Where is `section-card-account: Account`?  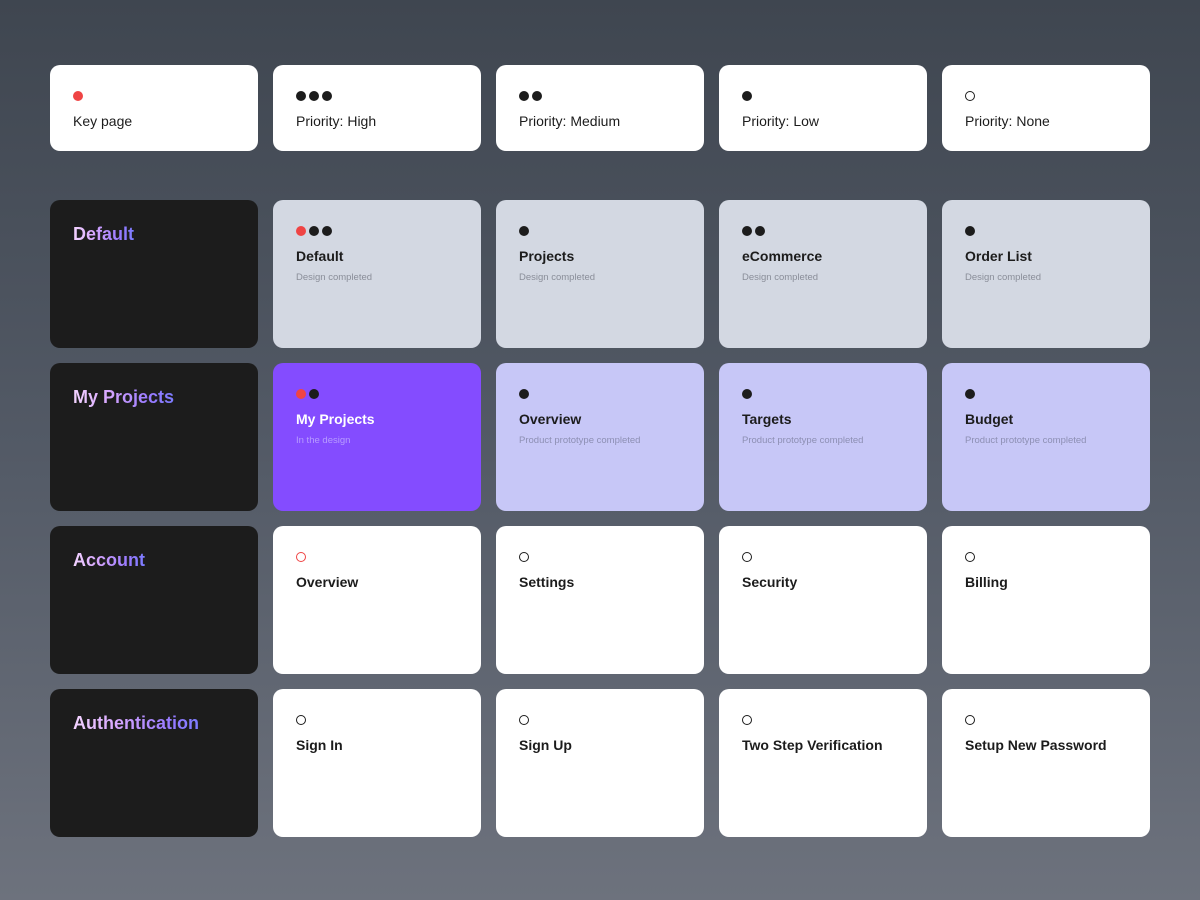 section-card-account: Account is located at coordinates (154, 600).